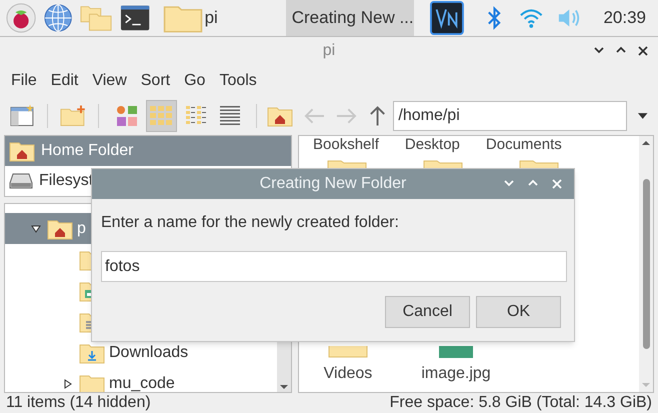 The image size is (658, 413). Describe the element at coordinates (524, 145) in the screenshot. I see `file-label: Documents` at that location.